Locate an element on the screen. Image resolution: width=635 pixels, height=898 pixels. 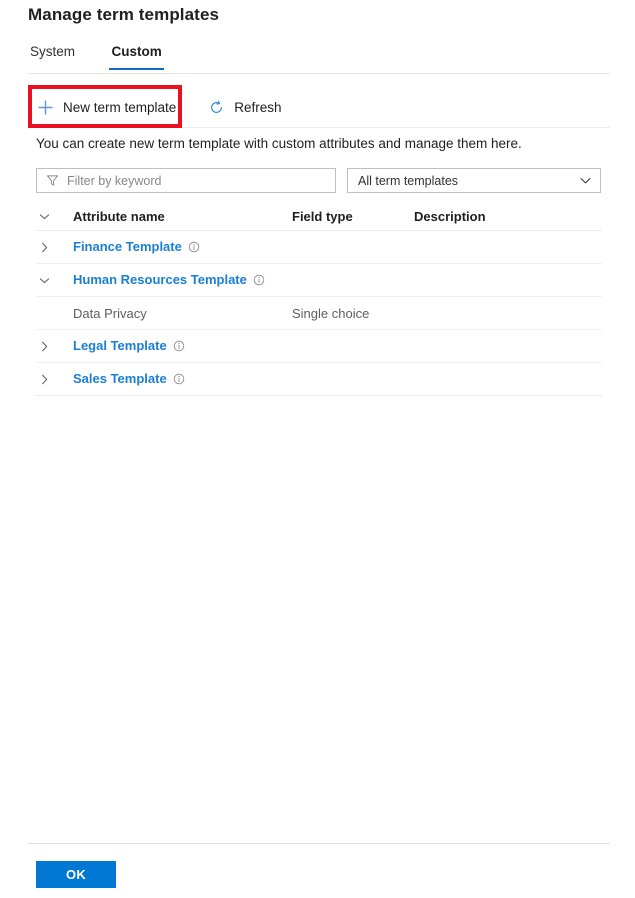
ok-button: OK is located at coordinates (76, 874).